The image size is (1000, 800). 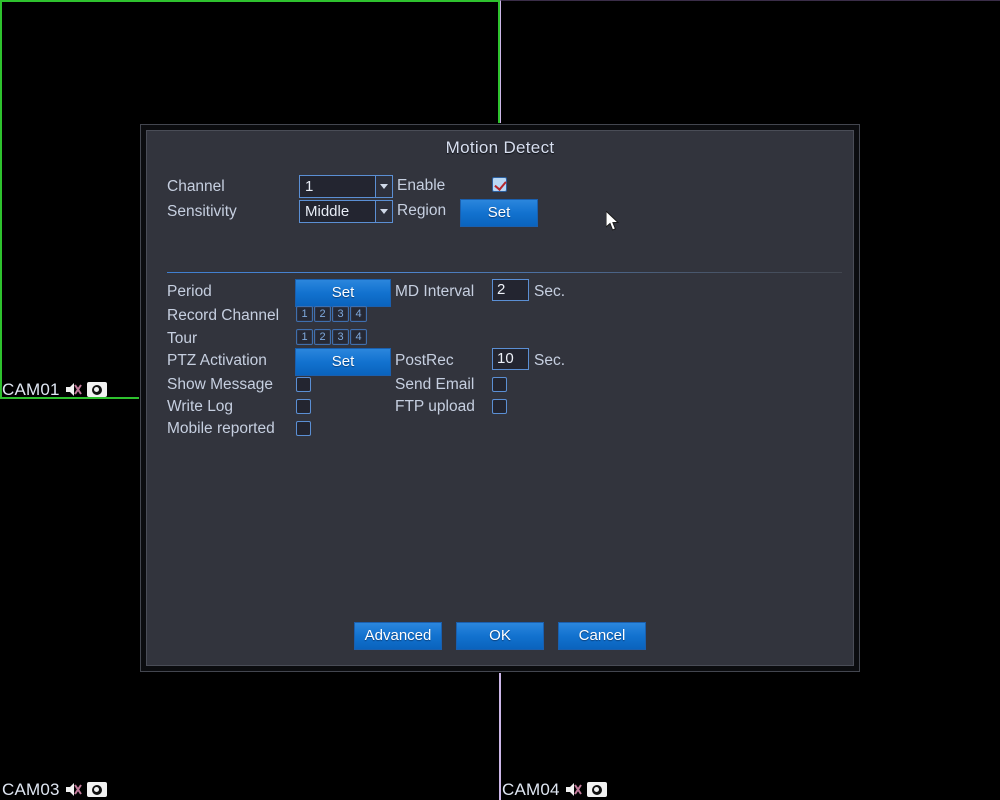 I want to click on ftp-upload-checkbox, so click(x=499, y=406).